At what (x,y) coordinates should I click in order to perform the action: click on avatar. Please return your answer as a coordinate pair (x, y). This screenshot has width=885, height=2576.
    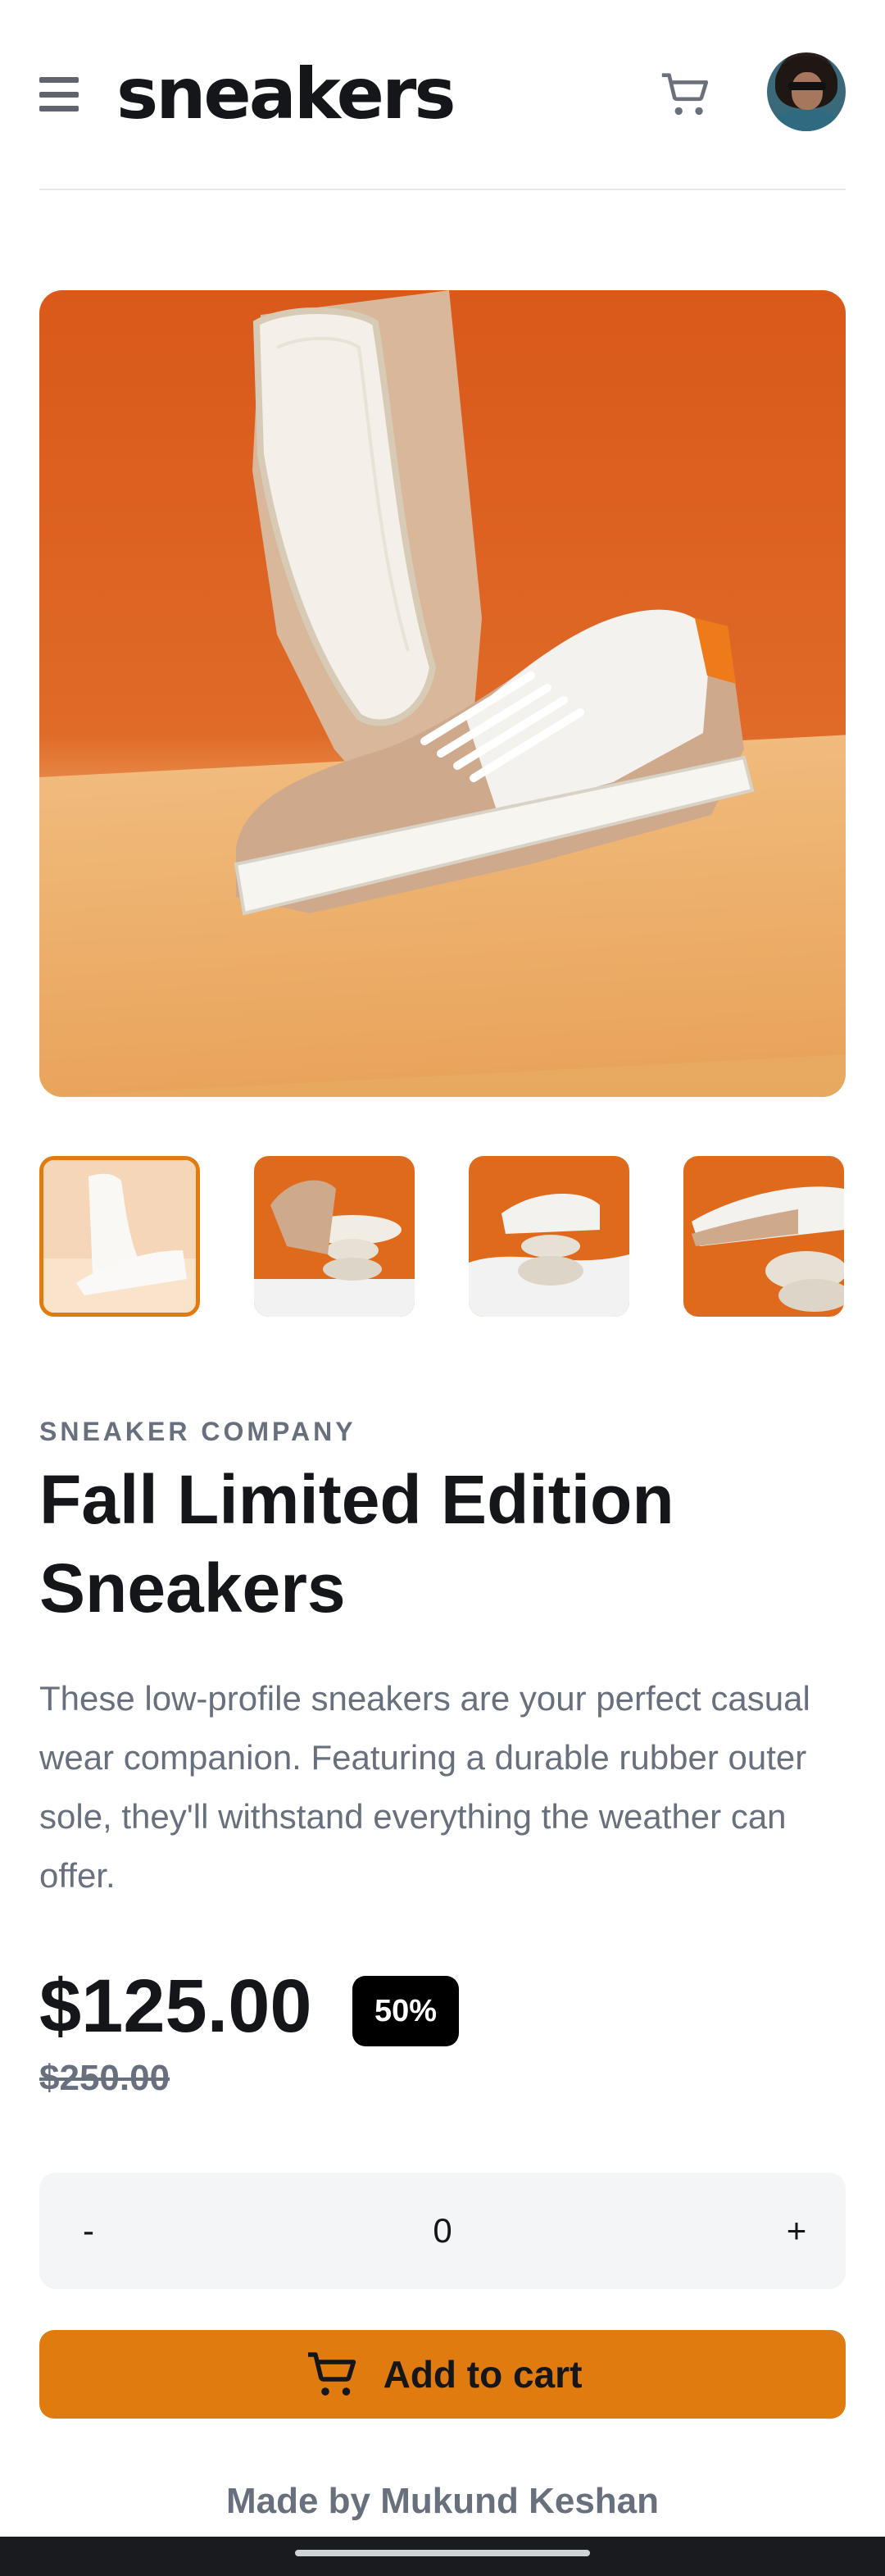
    Looking at the image, I should click on (806, 92).